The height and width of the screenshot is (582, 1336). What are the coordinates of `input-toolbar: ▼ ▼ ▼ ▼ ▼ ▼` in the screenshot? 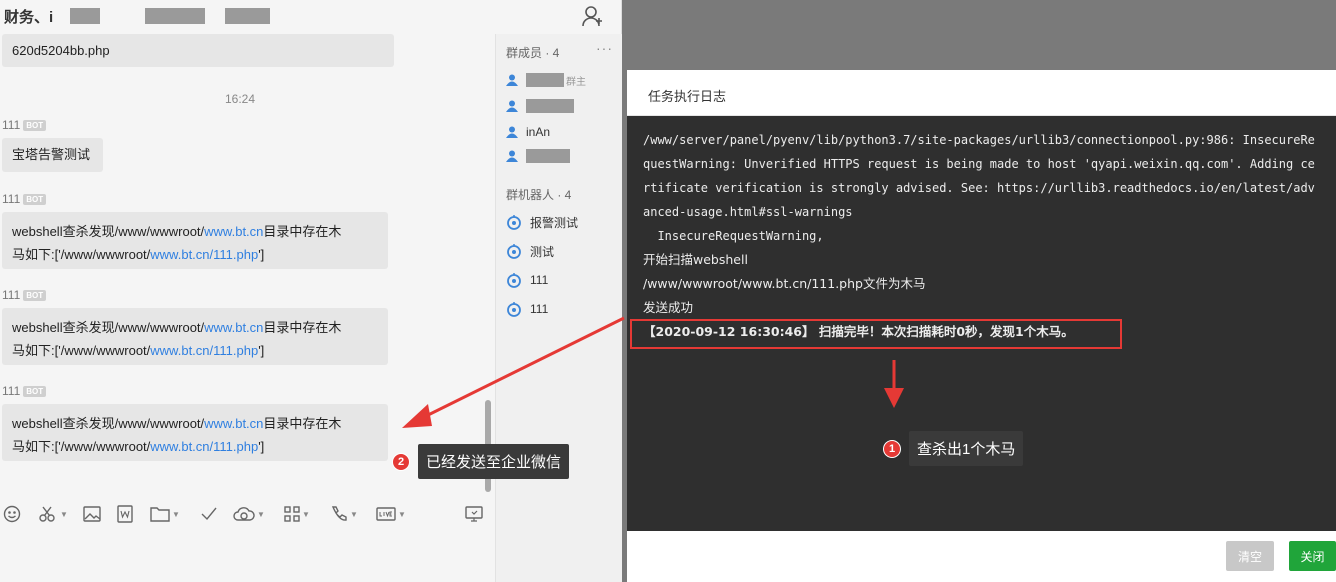 It's located at (247, 515).